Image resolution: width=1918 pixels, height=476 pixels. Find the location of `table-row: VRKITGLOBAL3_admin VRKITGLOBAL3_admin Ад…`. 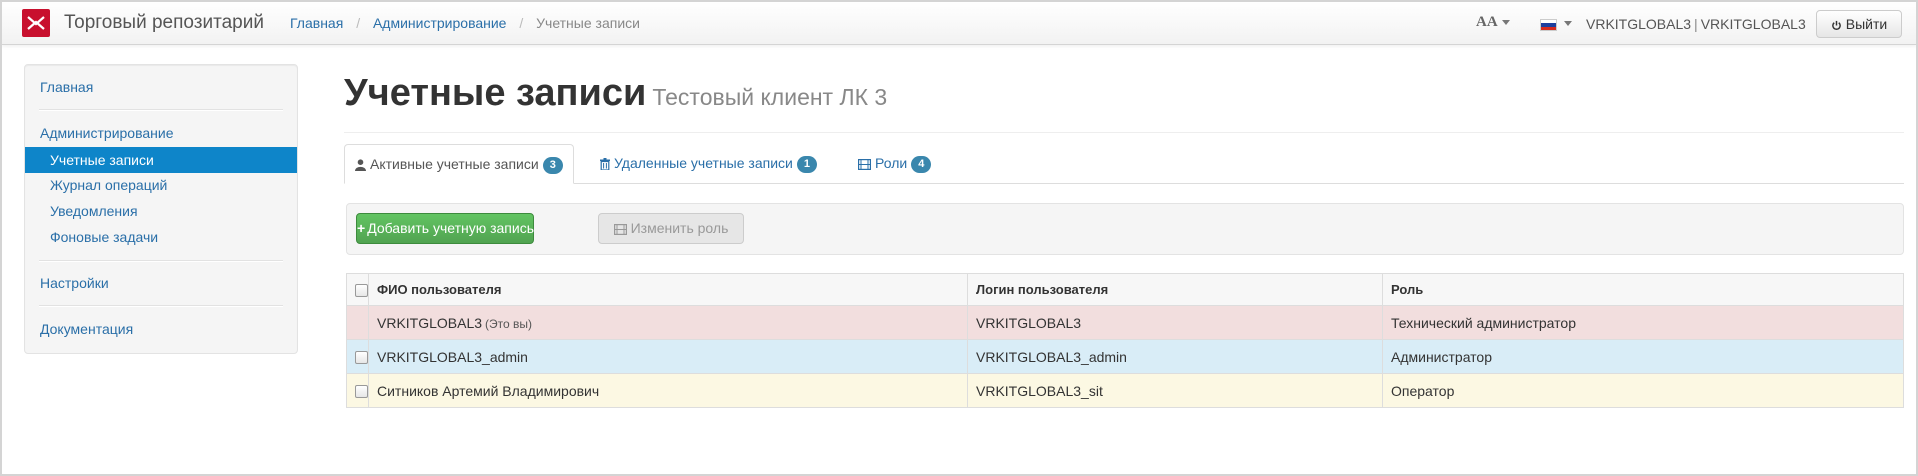

table-row: VRKITGLOBAL3_admin VRKITGLOBAL3_admin Ад… is located at coordinates (1125, 356).